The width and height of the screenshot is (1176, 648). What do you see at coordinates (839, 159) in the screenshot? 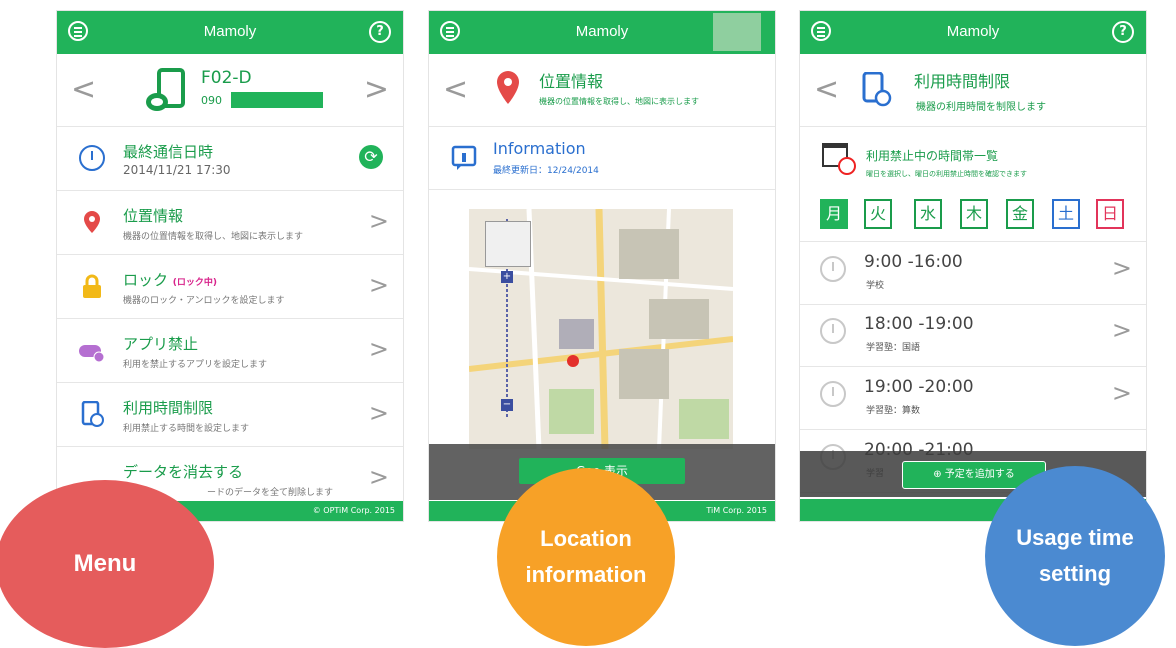
I see `calendar-block-icon` at bounding box center [839, 159].